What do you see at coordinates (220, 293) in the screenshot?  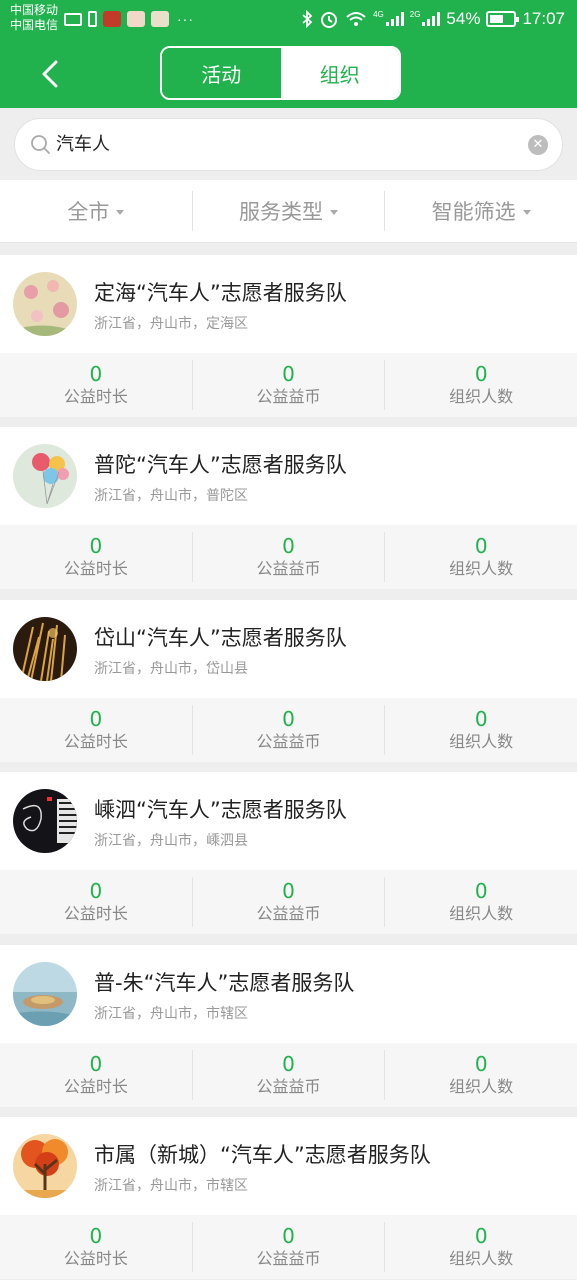 I see `org-name: 定海“汽车人”志愿者服务队` at bounding box center [220, 293].